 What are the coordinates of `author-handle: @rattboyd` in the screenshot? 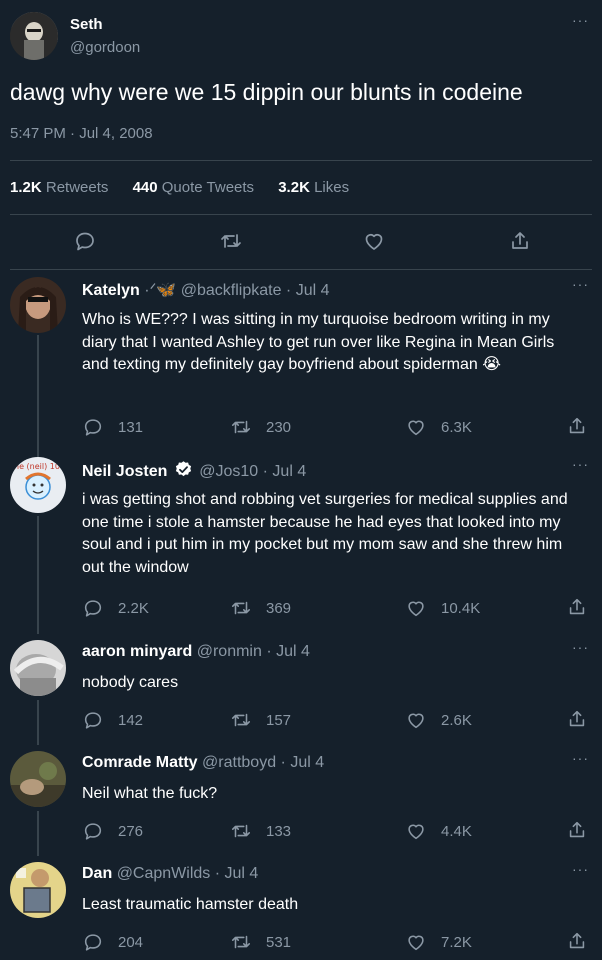 It's located at (239, 762).